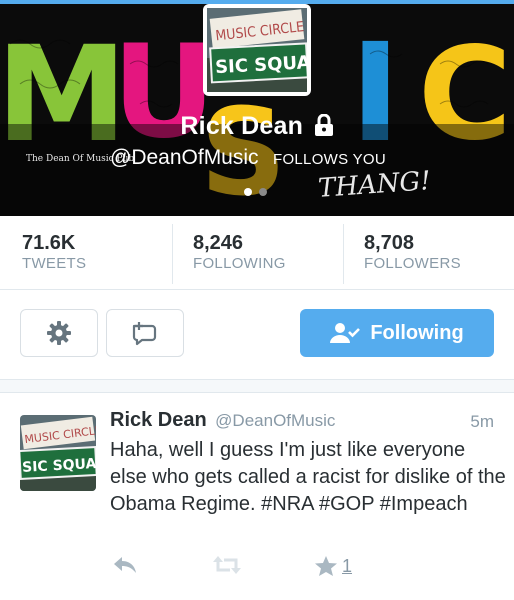  What do you see at coordinates (218, 243) in the screenshot?
I see `stat-following-value: 8,246` at bounding box center [218, 243].